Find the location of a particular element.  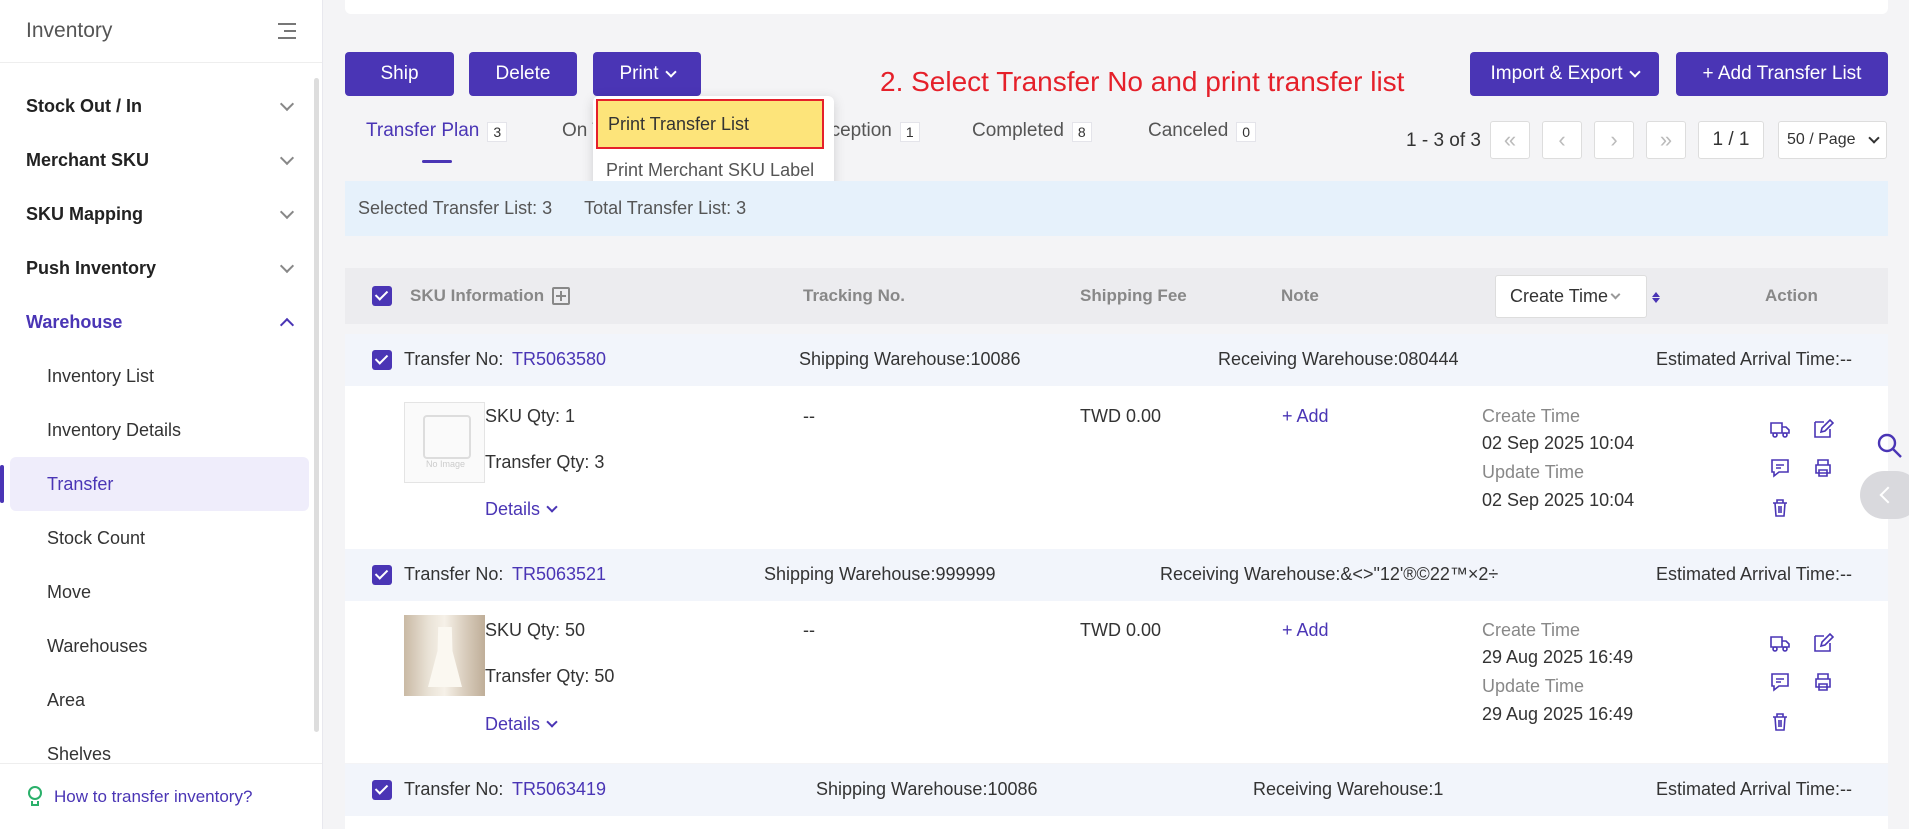

import-export-button: Import & Export is located at coordinates (1564, 74).